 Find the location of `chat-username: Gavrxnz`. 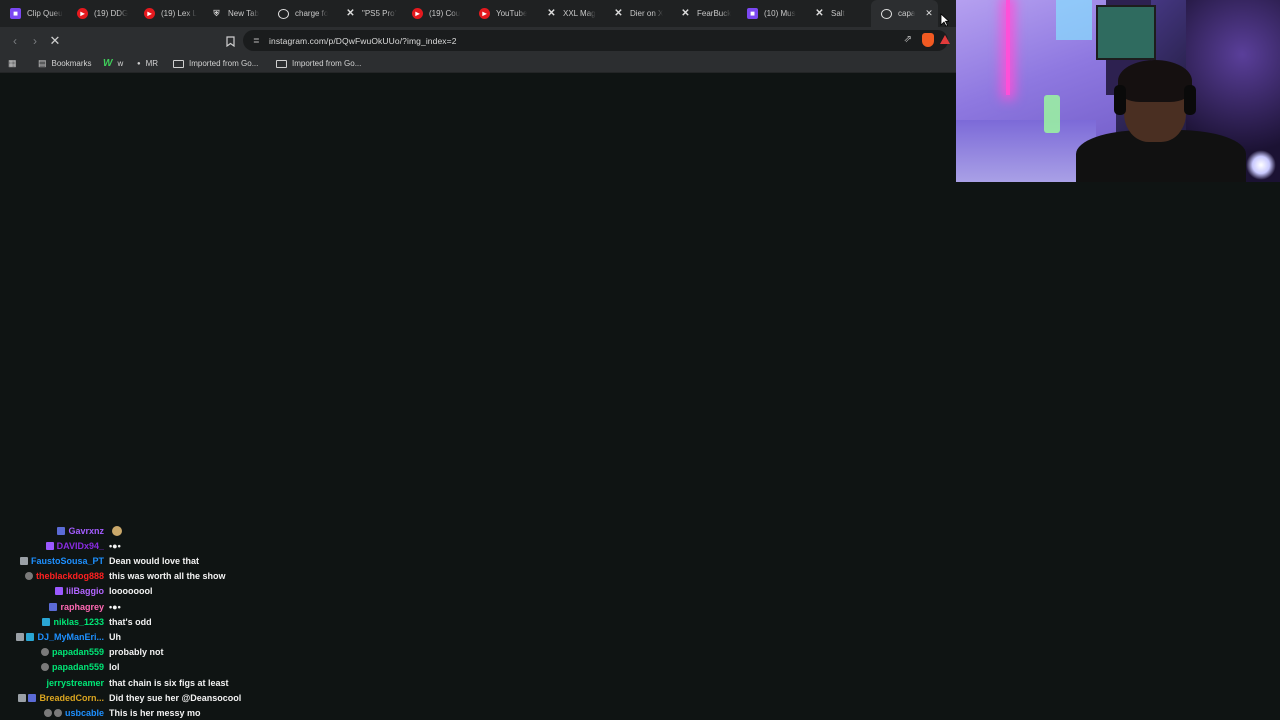

chat-username: Gavrxnz is located at coordinates (86, 531).